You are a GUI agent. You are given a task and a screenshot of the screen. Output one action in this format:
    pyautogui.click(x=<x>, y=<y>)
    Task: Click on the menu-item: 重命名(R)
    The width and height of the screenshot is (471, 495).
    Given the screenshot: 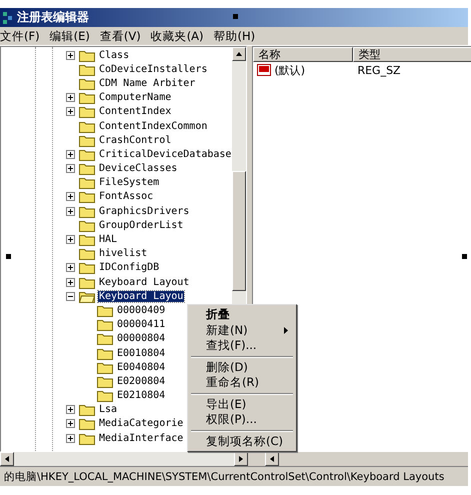 What is the action you would take?
    pyautogui.click(x=242, y=382)
    